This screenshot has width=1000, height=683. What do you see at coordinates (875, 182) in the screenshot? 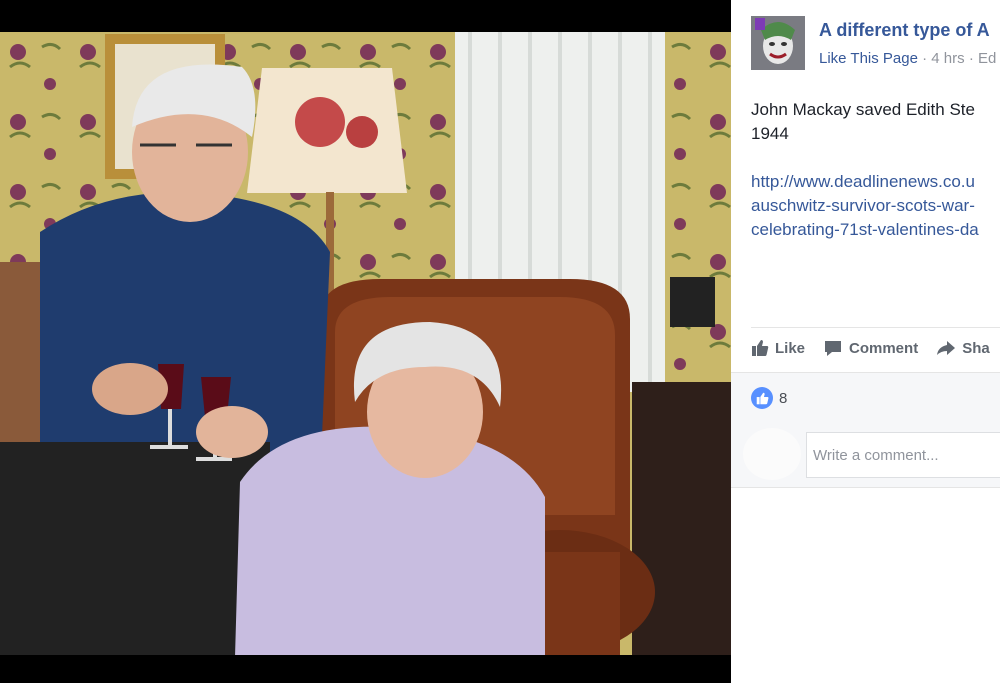
I see `post-link-line: http://www.deadlinenews.co.u` at bounding box center [875, 182].